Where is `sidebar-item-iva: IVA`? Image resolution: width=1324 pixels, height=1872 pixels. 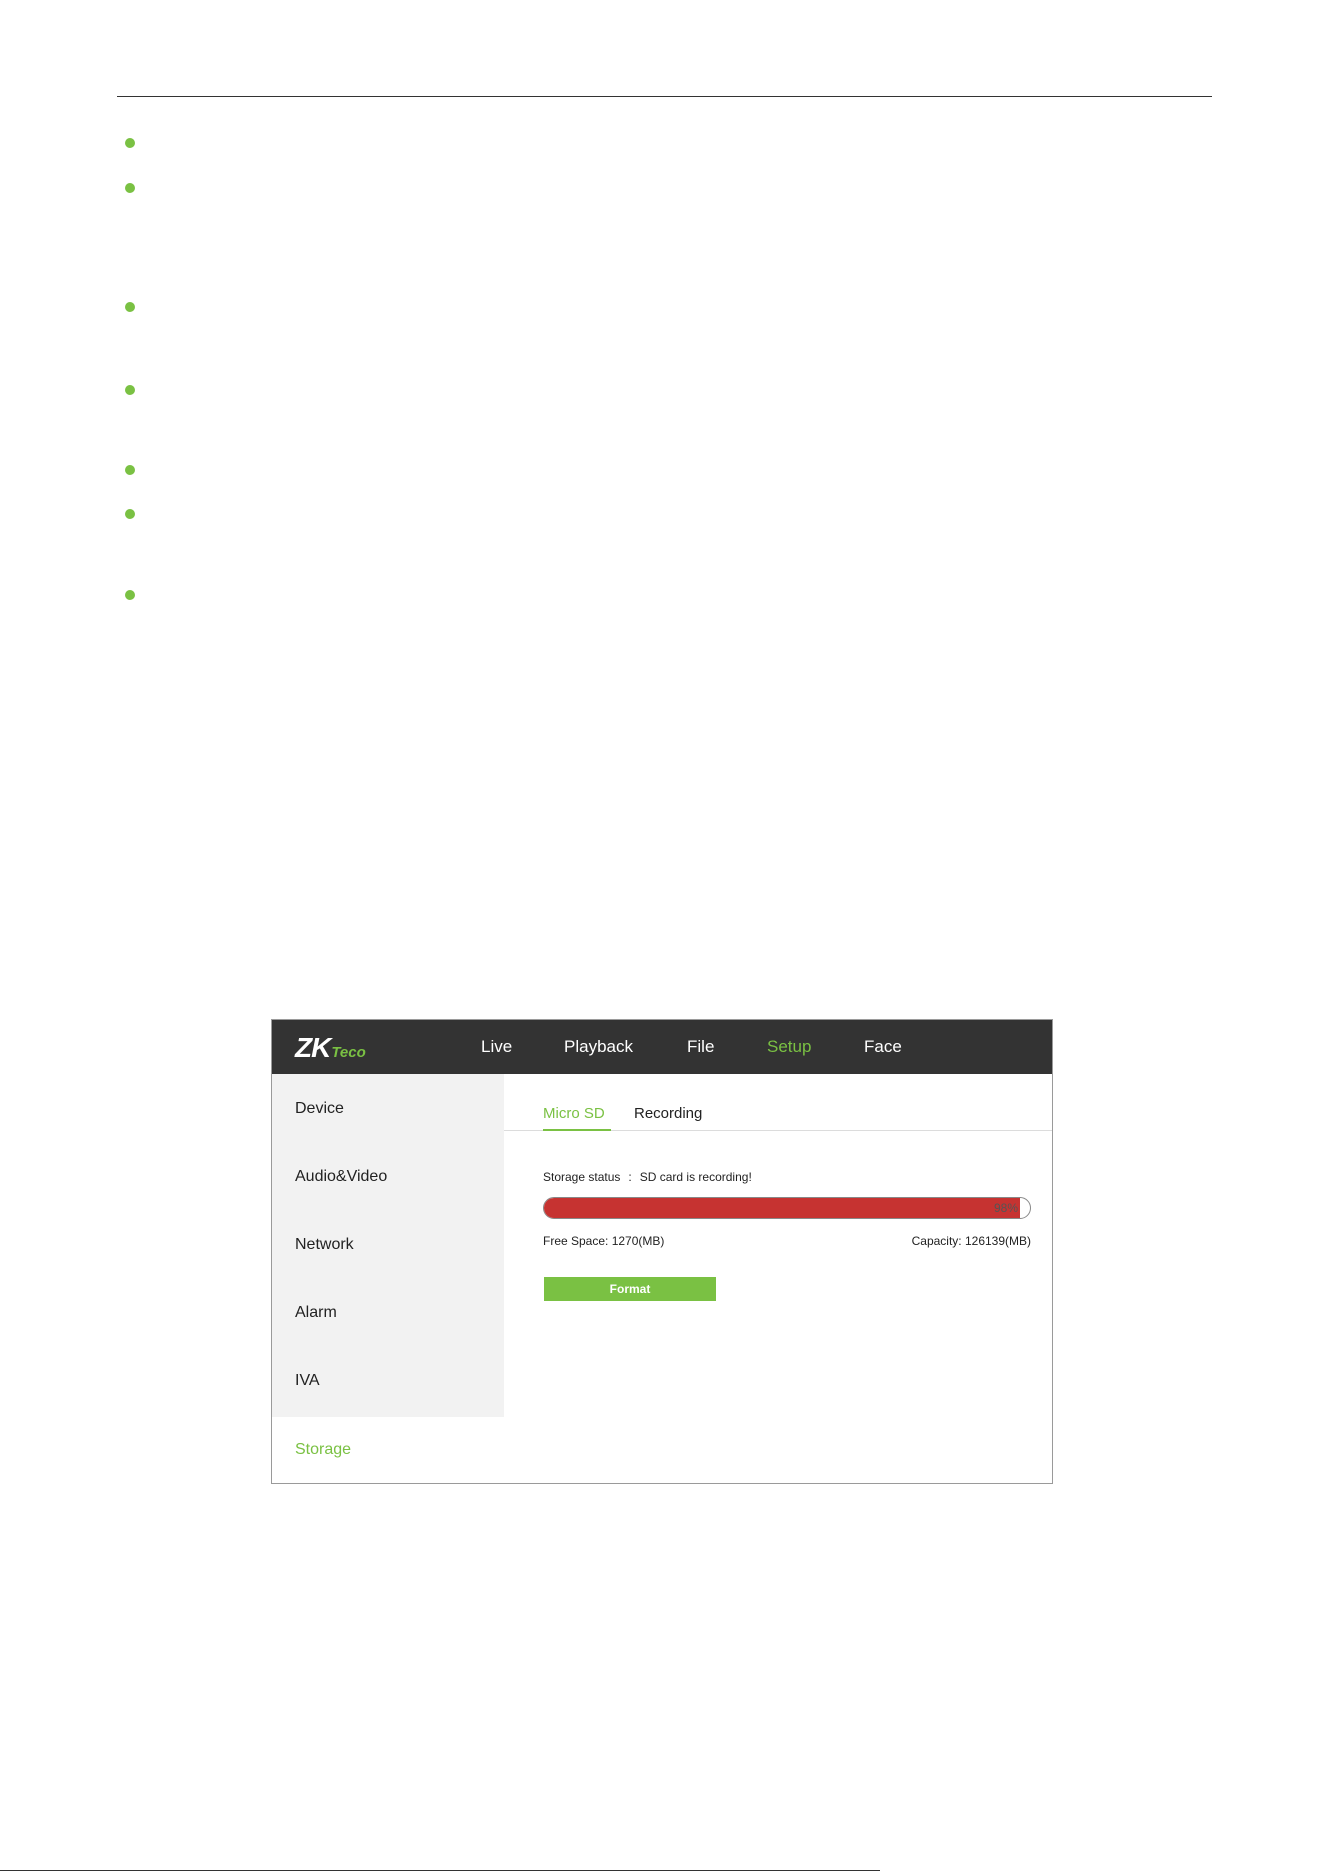 sidebar-item-iva: IVA is located at coordinates (307, 1381).